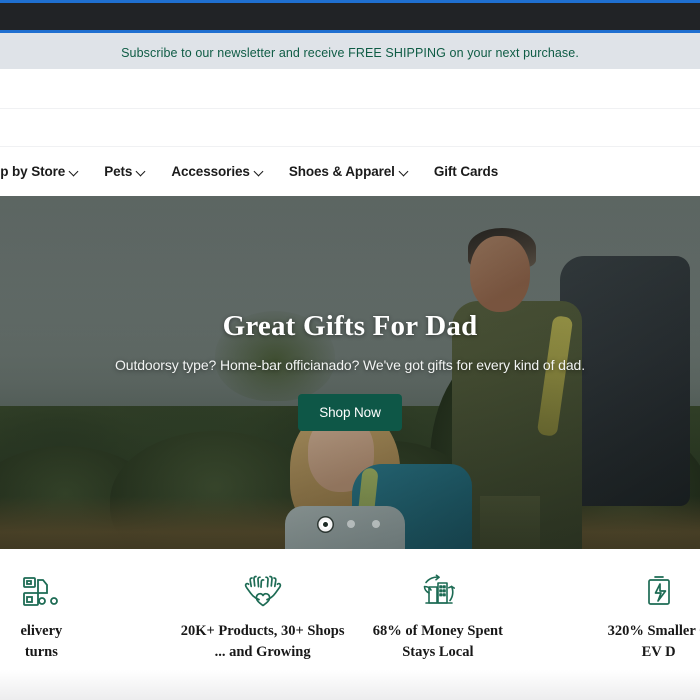 The width and height of the screenshot is (700, 700). I want to click on nav-item-gift-cards: Gift Cards, so click(466, 171).